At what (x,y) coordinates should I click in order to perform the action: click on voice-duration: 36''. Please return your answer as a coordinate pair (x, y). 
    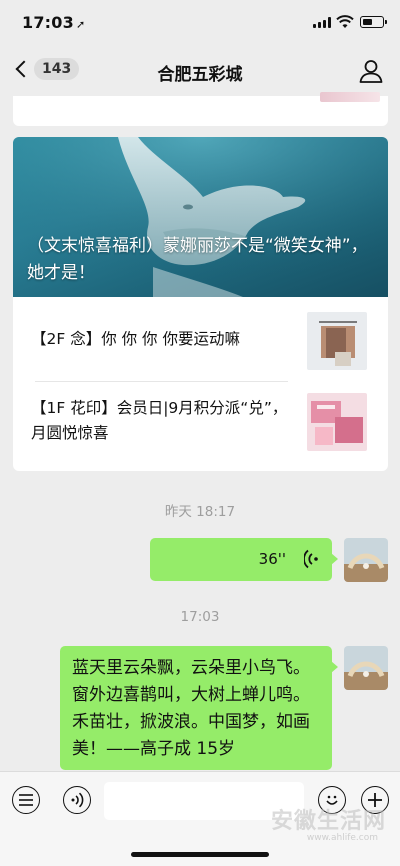
    Looking at the image, I should click on (272, 559).